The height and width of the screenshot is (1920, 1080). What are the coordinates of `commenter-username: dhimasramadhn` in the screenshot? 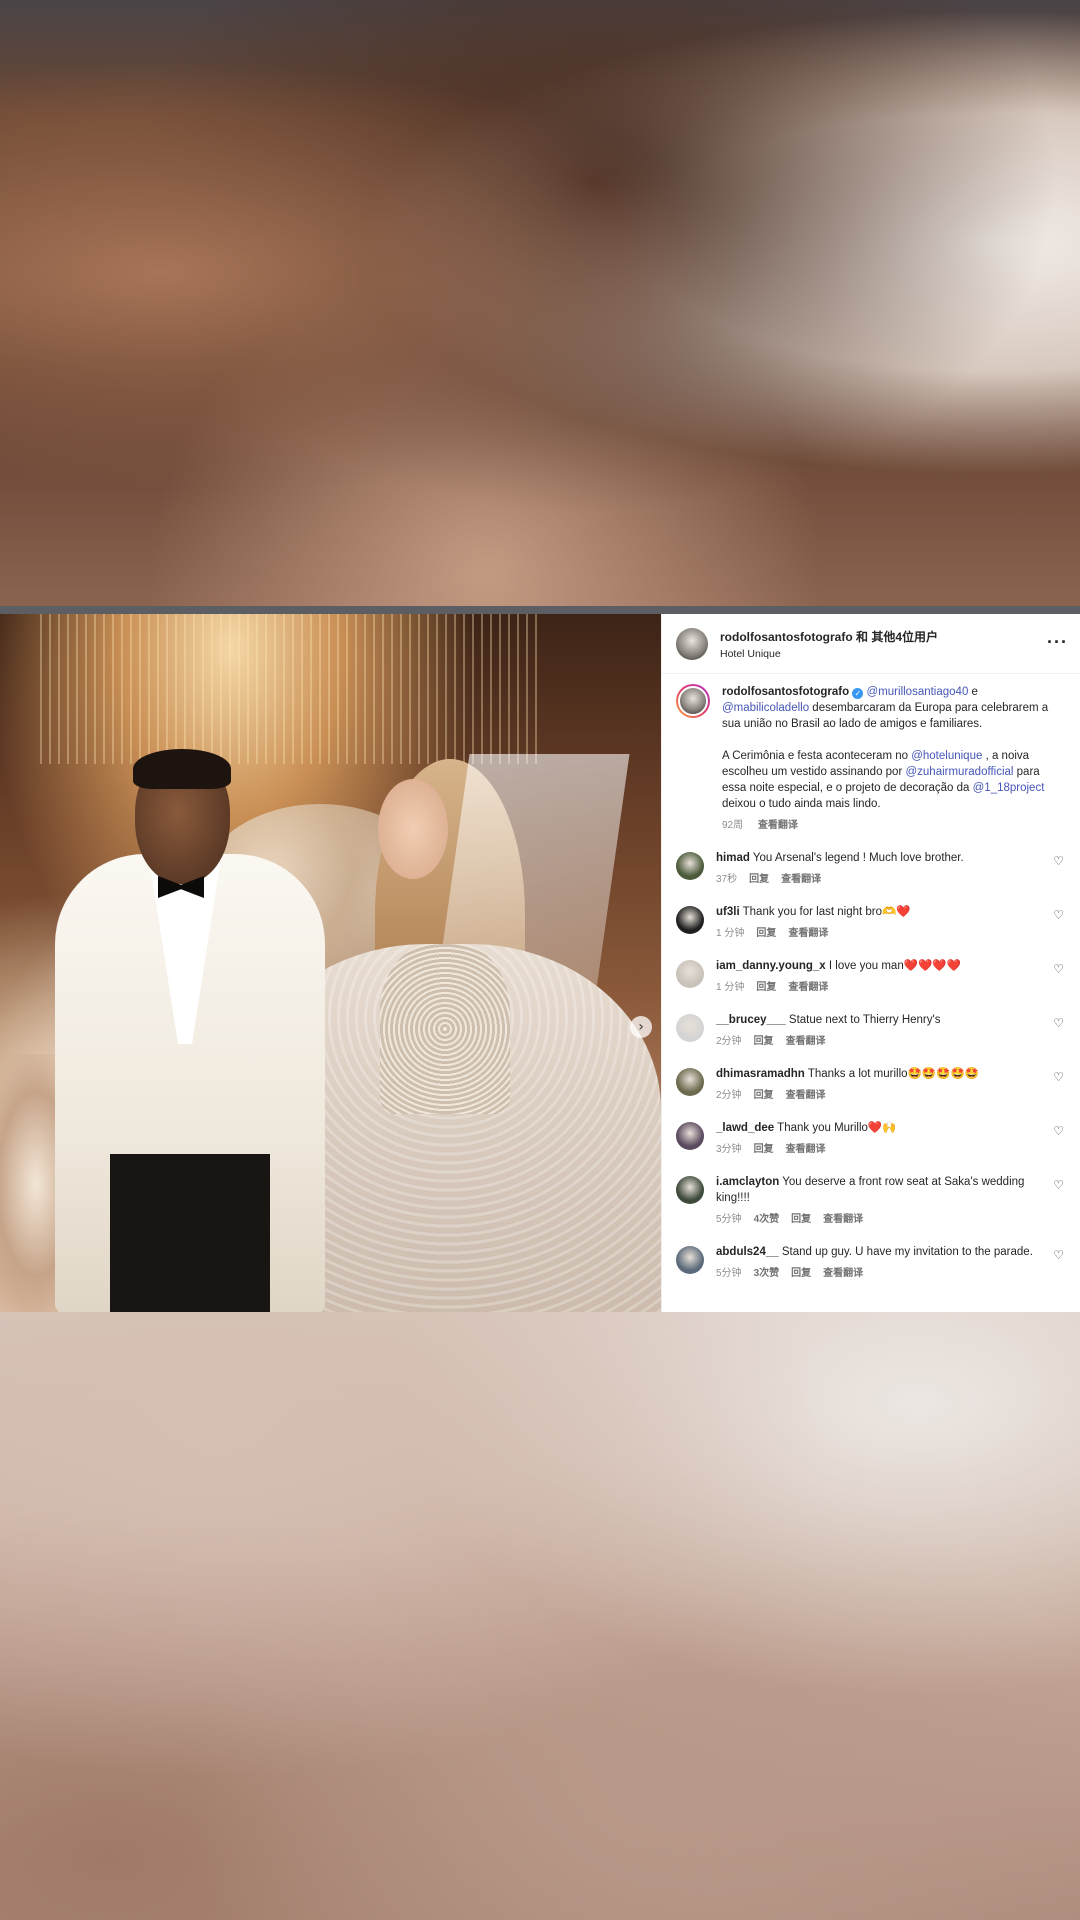 It's located at (760, 1074).